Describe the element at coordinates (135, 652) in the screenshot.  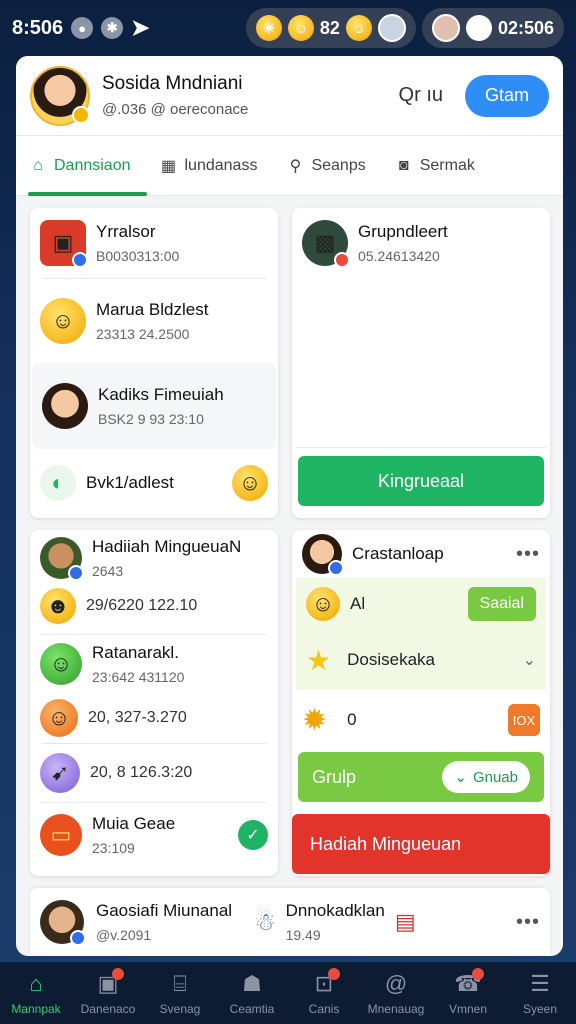
I see `item-title: Ratanarakl.` at that location.